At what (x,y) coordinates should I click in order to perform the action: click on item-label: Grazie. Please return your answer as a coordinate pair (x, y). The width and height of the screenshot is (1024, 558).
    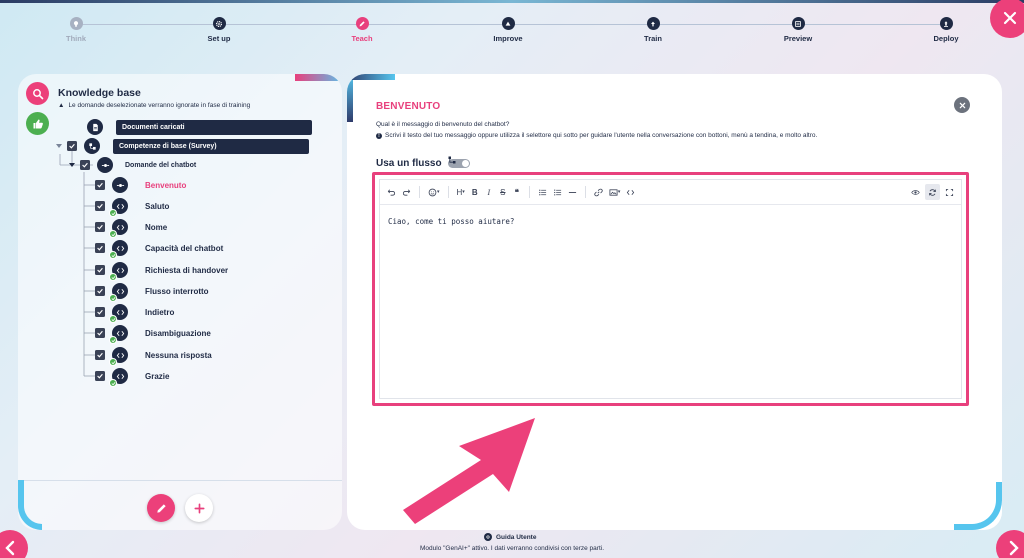
    Looking at the image, I should click on (157, 376).